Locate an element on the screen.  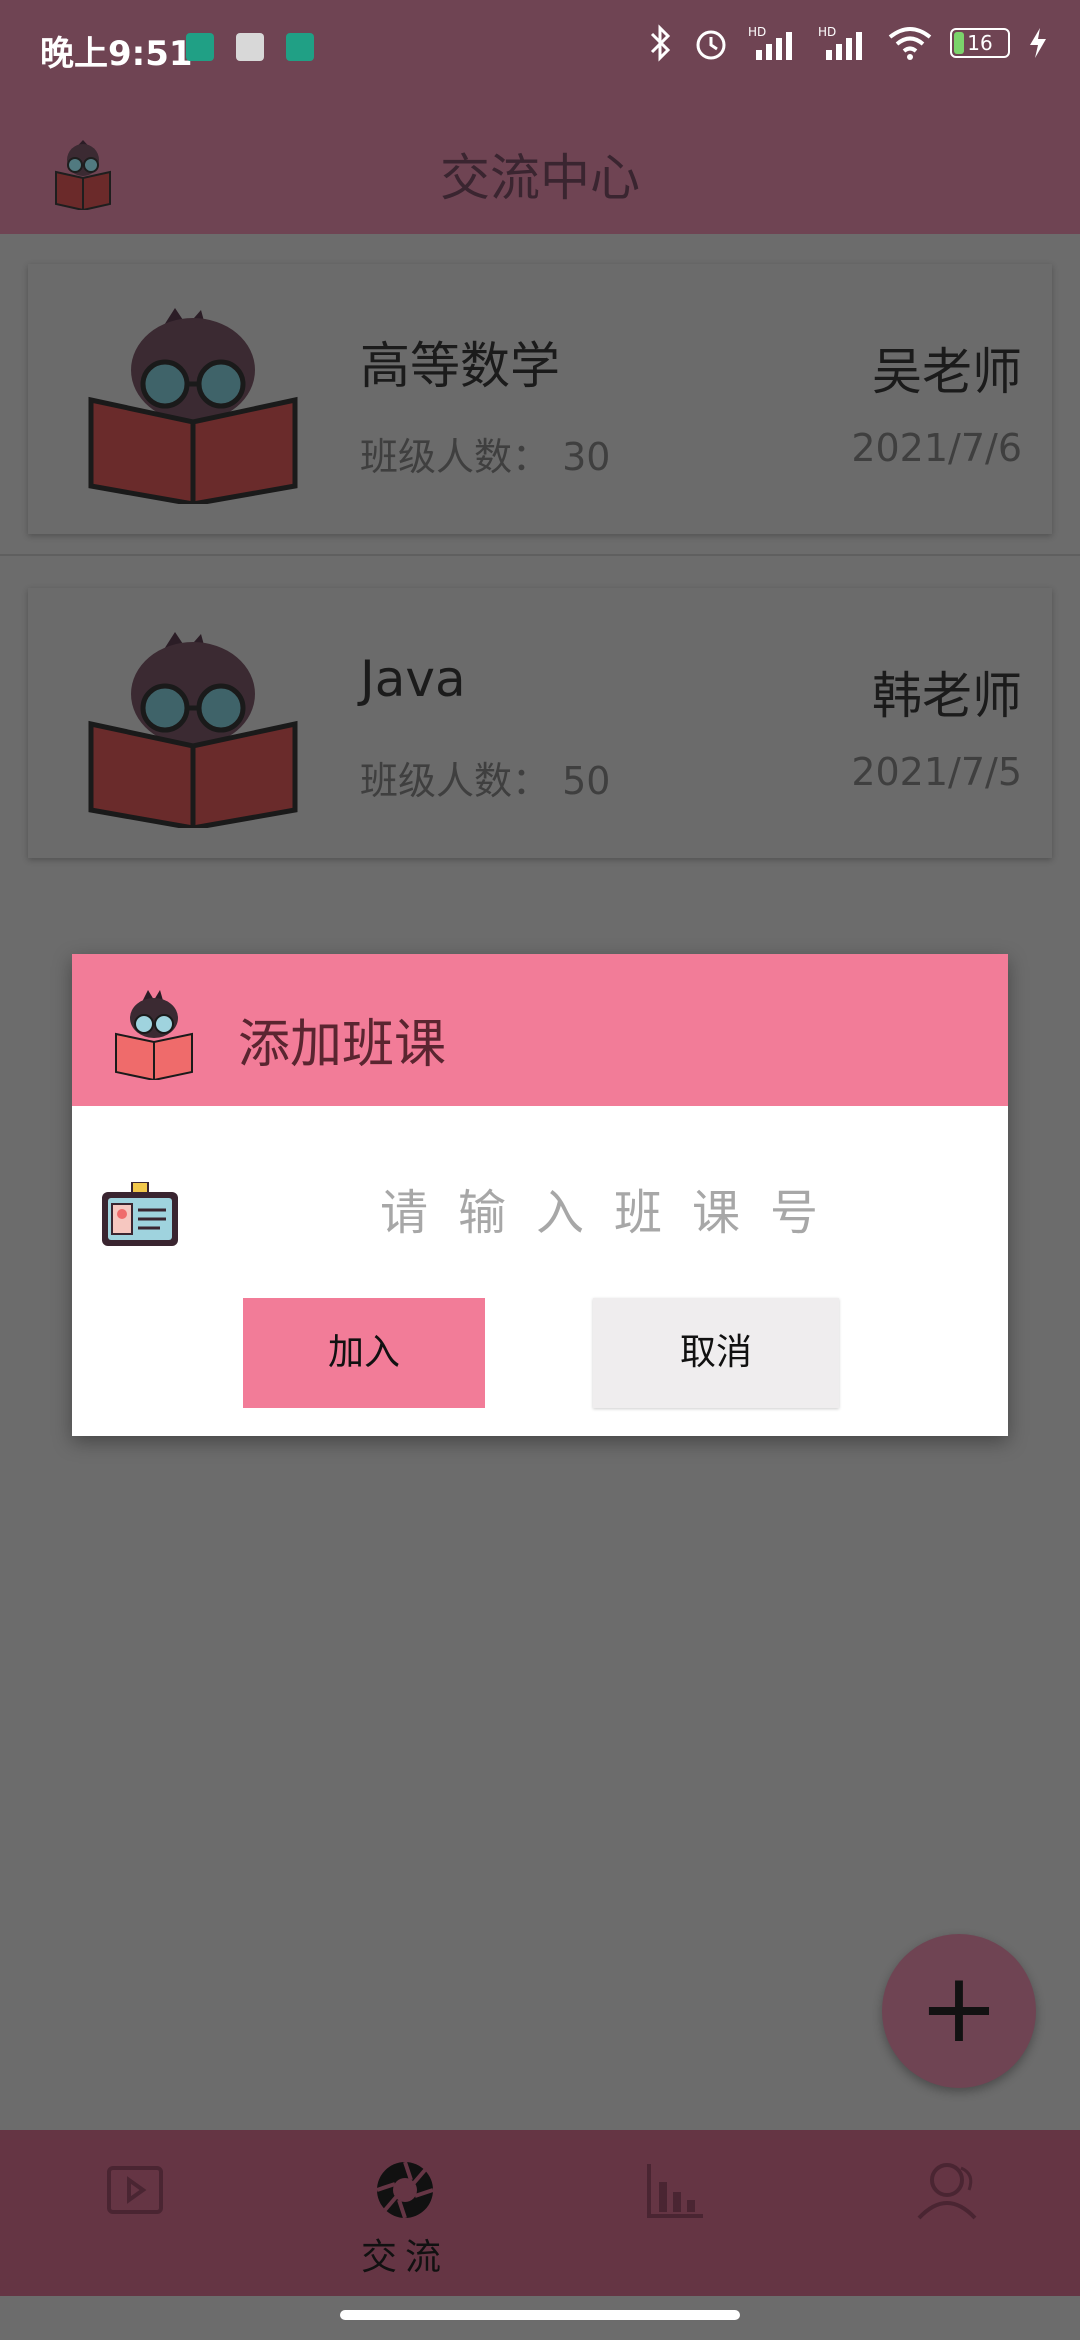
nav-item-video is located at coordinates (135, 2213).